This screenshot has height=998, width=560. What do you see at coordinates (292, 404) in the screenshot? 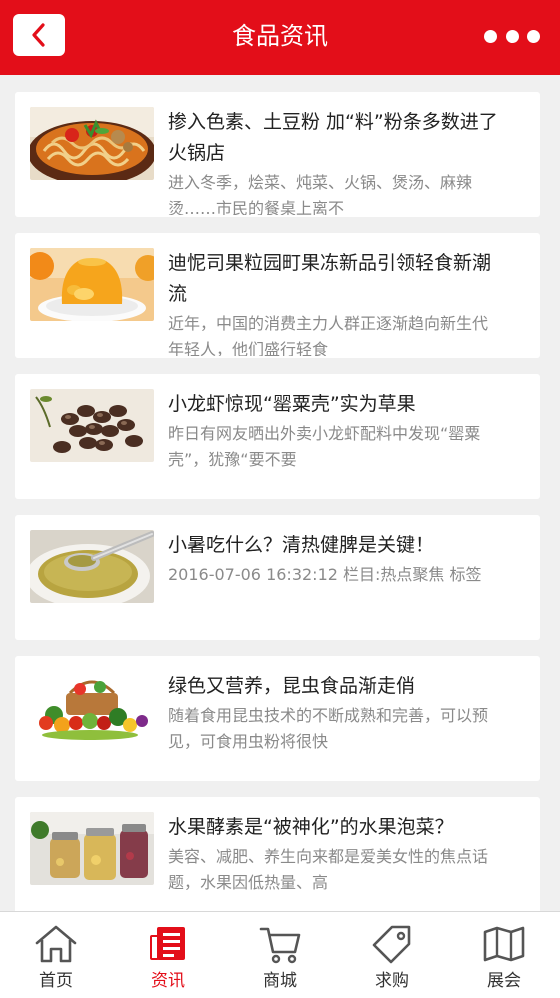
I see `article-title: 小龙虾惊现“罂粟壳”实为草果` at bounding box center [292, 404].